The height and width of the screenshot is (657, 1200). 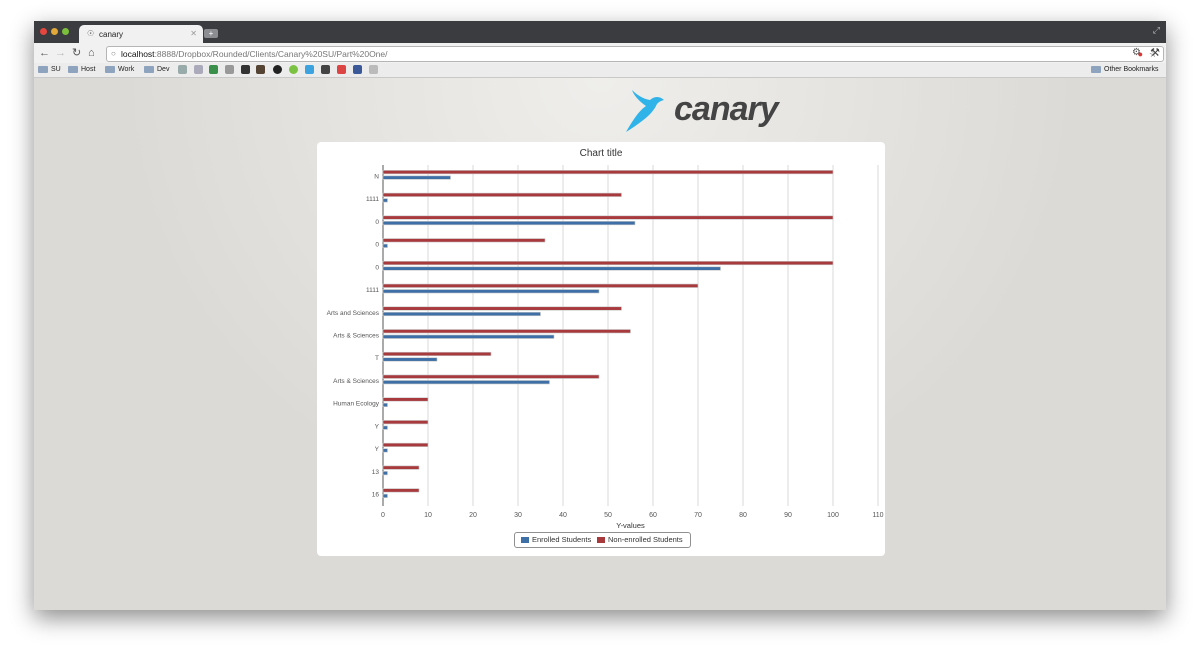 What do you see at coordinates (630, 525) in the screenshot?
I see `x-axis-title: Y-values` at bounding box center [630, 525].